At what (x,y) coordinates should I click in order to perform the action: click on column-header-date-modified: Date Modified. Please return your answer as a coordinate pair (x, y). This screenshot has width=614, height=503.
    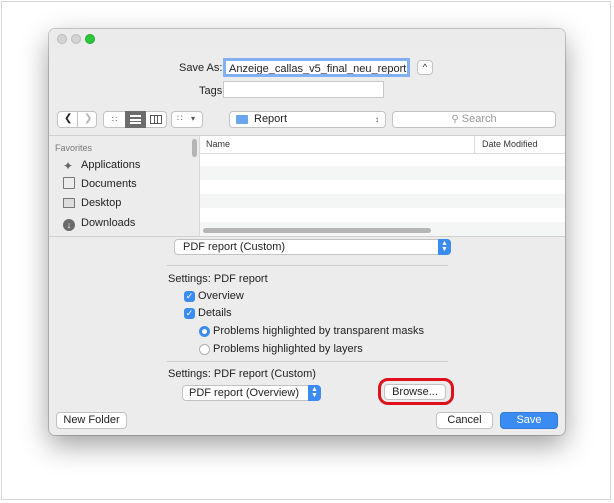
    Looking at the image, I should click on (510, 144).